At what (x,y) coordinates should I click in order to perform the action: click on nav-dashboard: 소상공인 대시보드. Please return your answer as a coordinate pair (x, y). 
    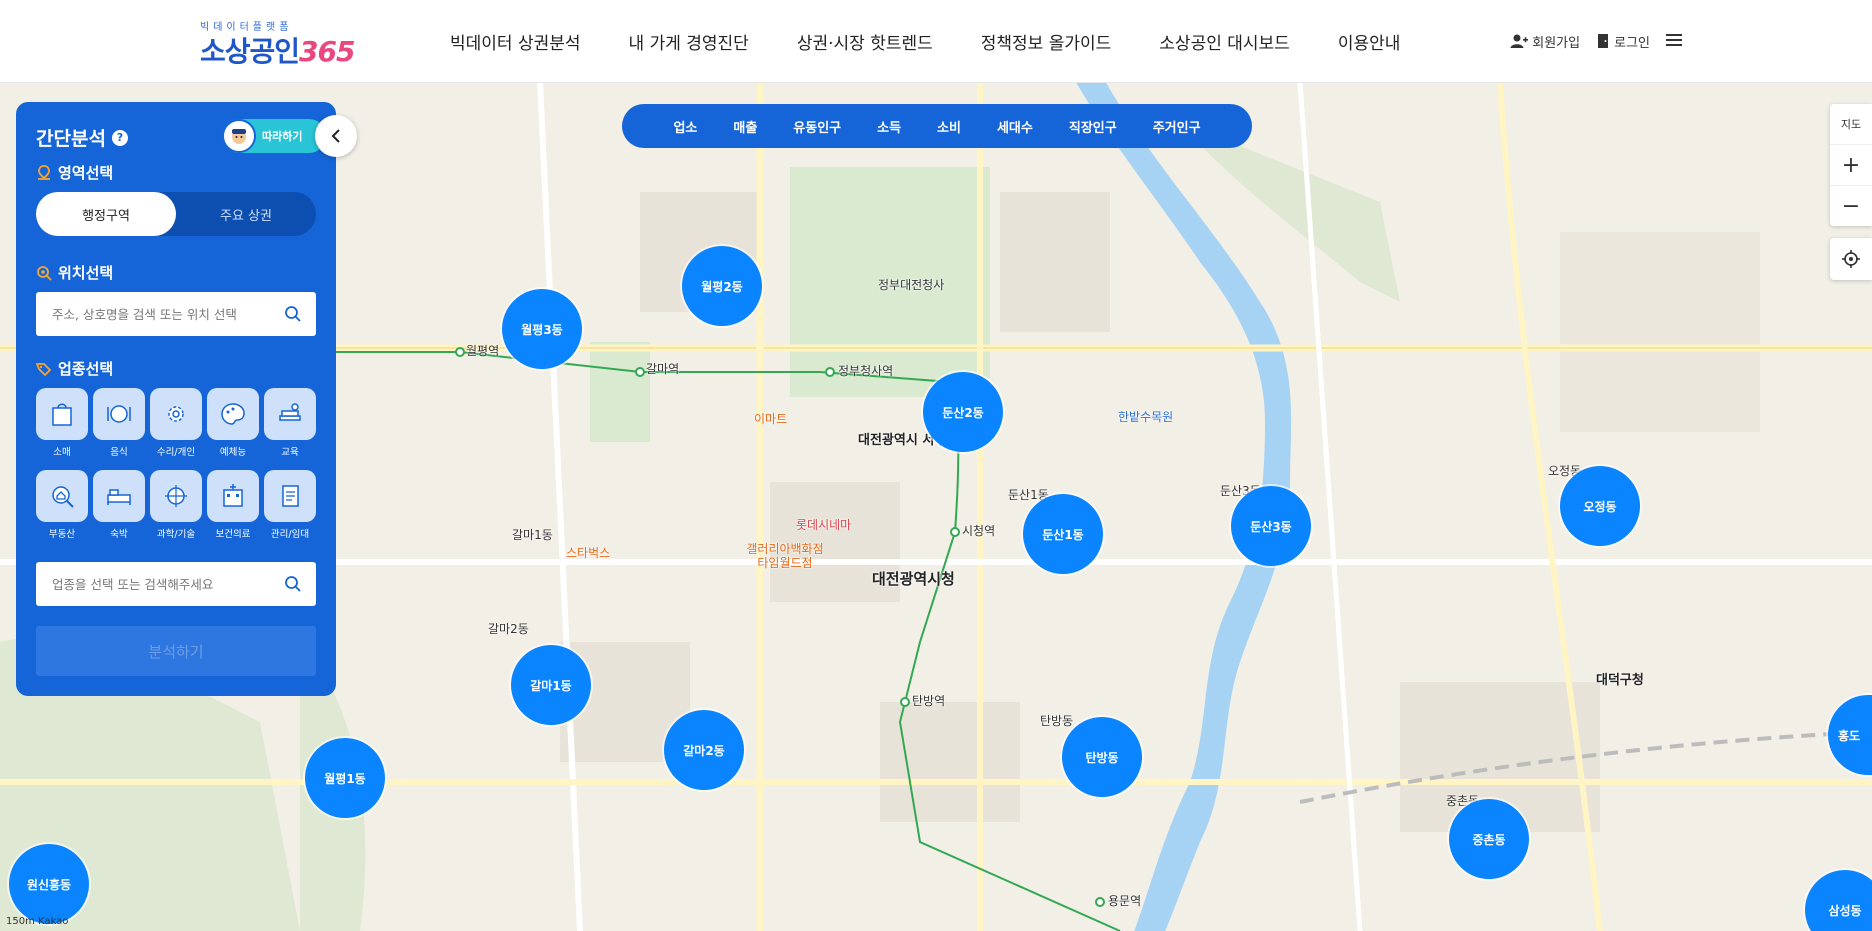
    Looking at the image, I should click on (1224, 41).